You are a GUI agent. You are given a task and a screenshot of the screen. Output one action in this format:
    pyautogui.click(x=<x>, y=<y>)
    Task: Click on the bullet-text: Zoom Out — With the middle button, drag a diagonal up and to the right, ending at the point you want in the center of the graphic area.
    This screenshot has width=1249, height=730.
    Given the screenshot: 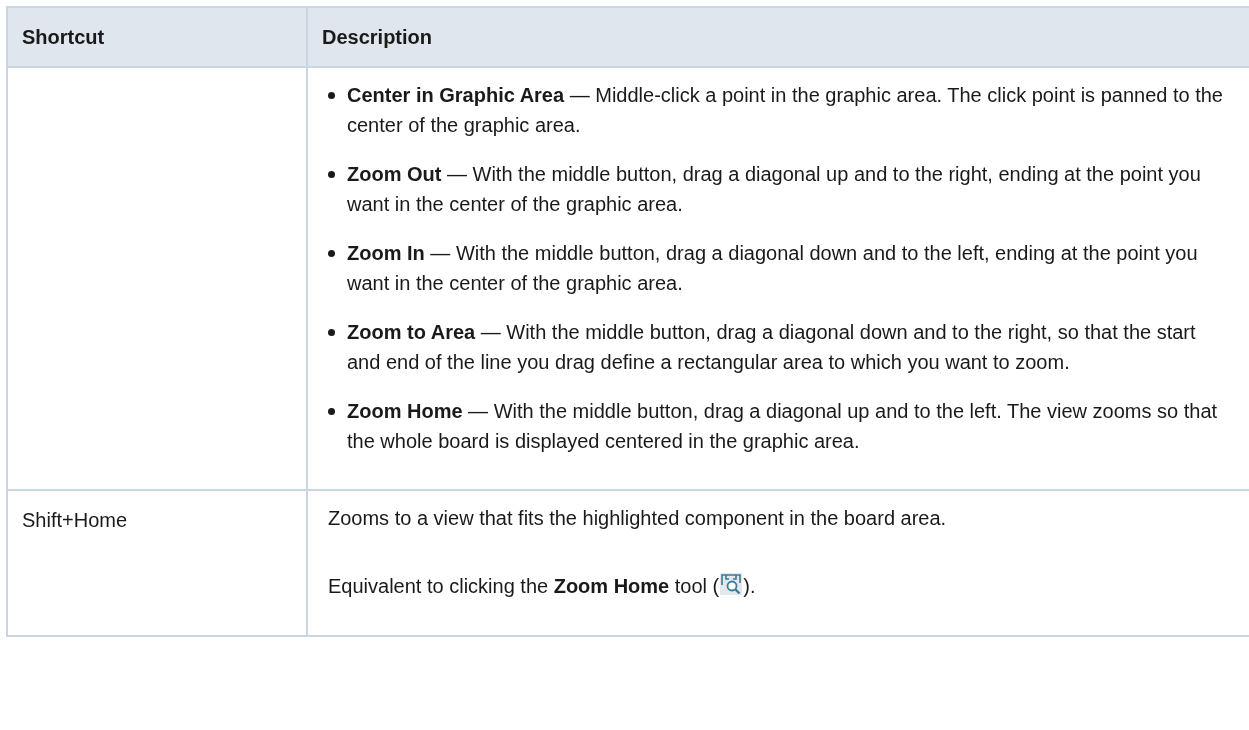 What is the action you would take?
    pyautogui.click(x=774, y=189)
    